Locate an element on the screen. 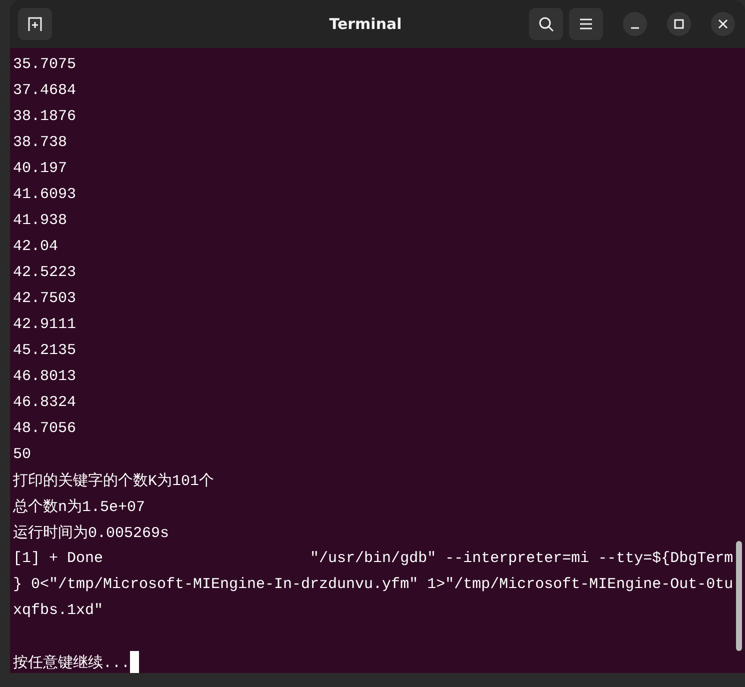 Image resolution: width=745 pixels, height=687 pixels. terminal-output-line: xqfbs.1xd" is located at coordinates (58, 610).